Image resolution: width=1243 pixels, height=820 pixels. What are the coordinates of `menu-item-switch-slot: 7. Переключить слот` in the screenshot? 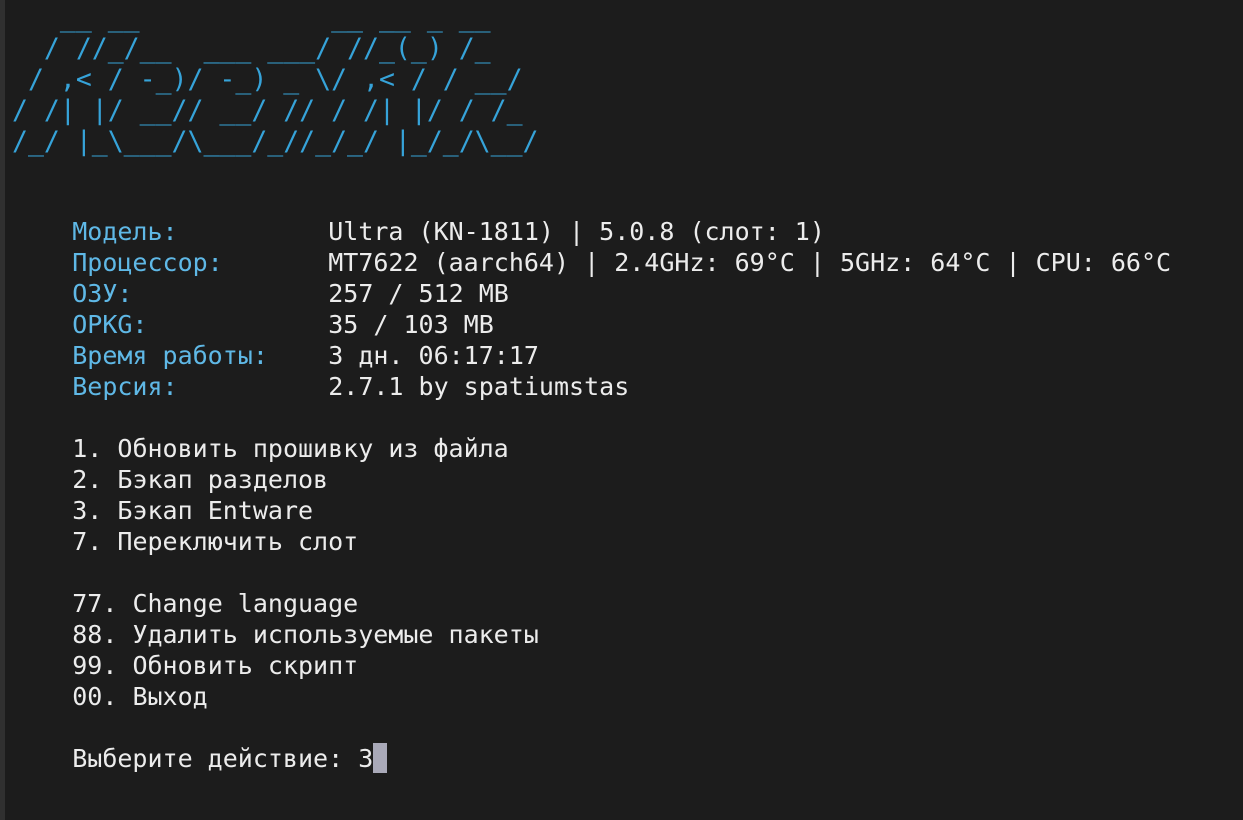 It's located at (185, 525).